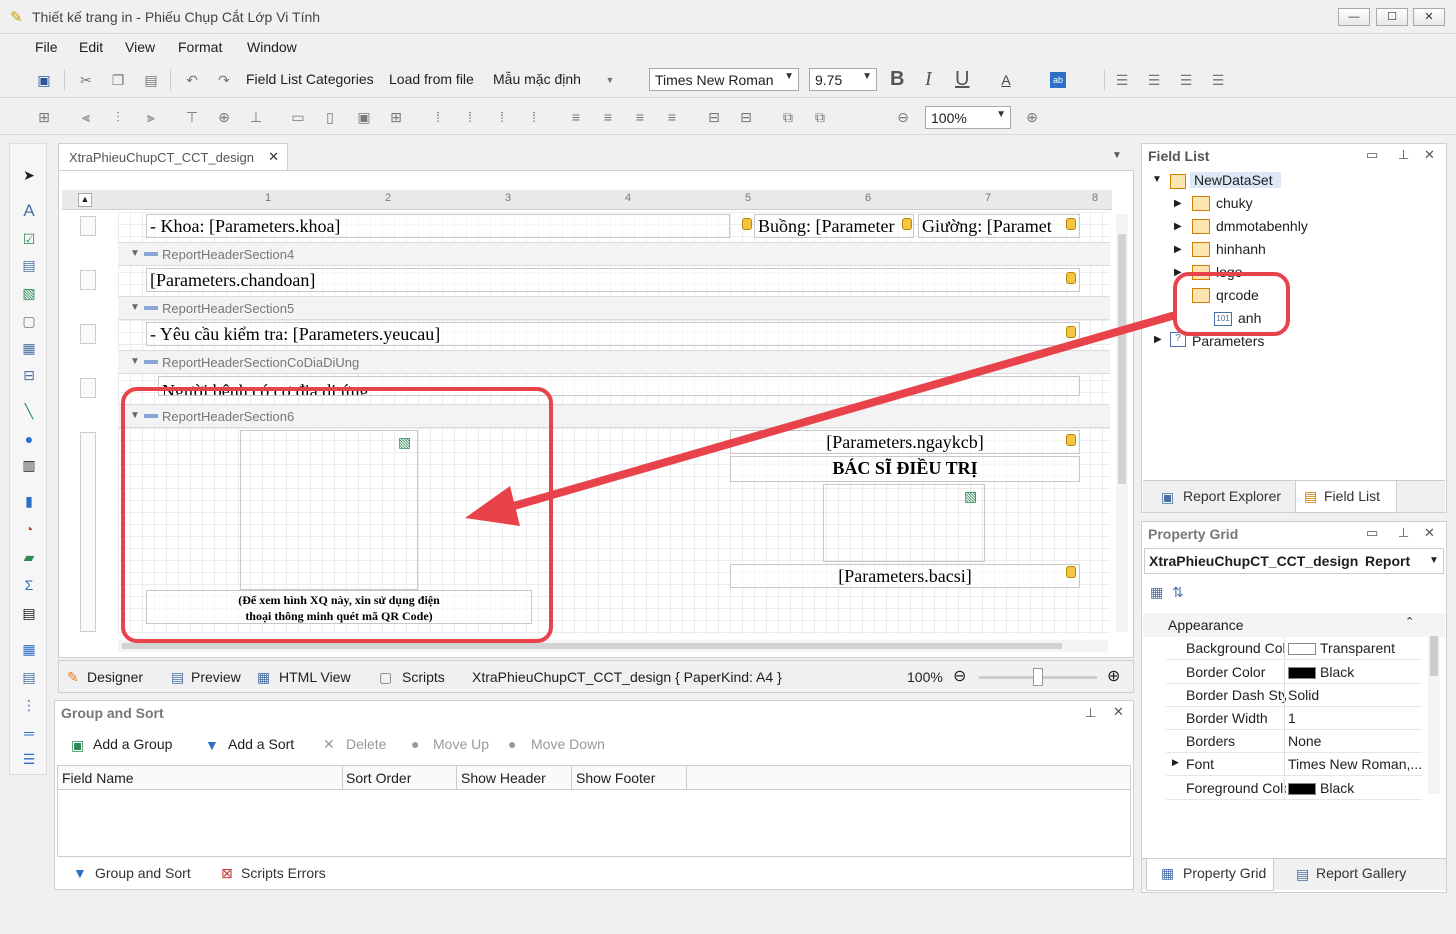 Image resolution: width=1456 pixels, height=934 pixels. I want to click on toc-tool-icon: ⋮, so click(29, 705).